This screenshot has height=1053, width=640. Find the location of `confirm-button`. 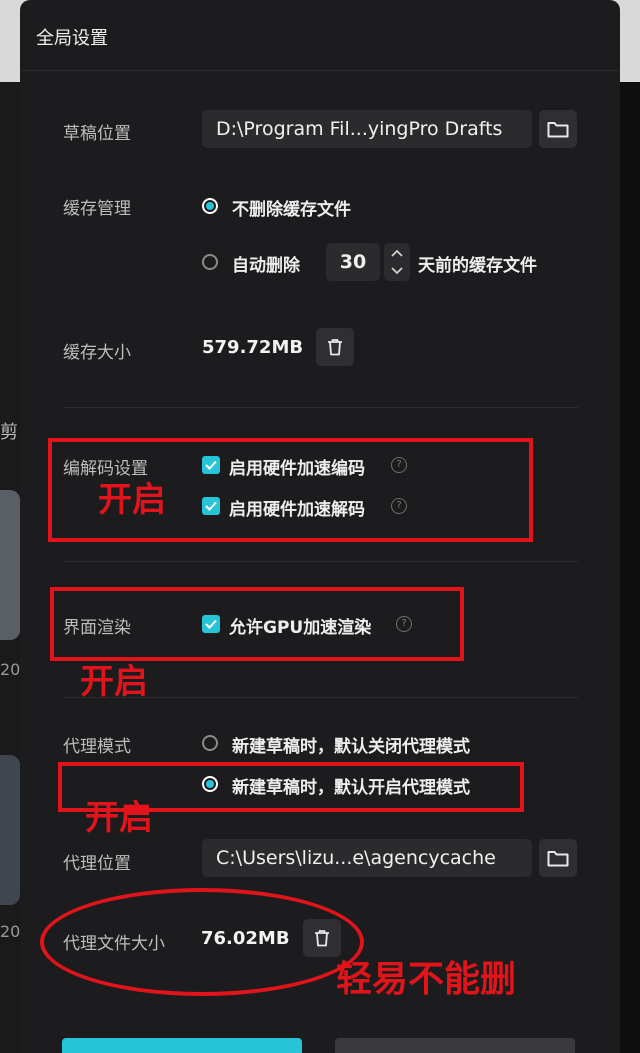

confirm-button is located at coordinates (182, 1045).